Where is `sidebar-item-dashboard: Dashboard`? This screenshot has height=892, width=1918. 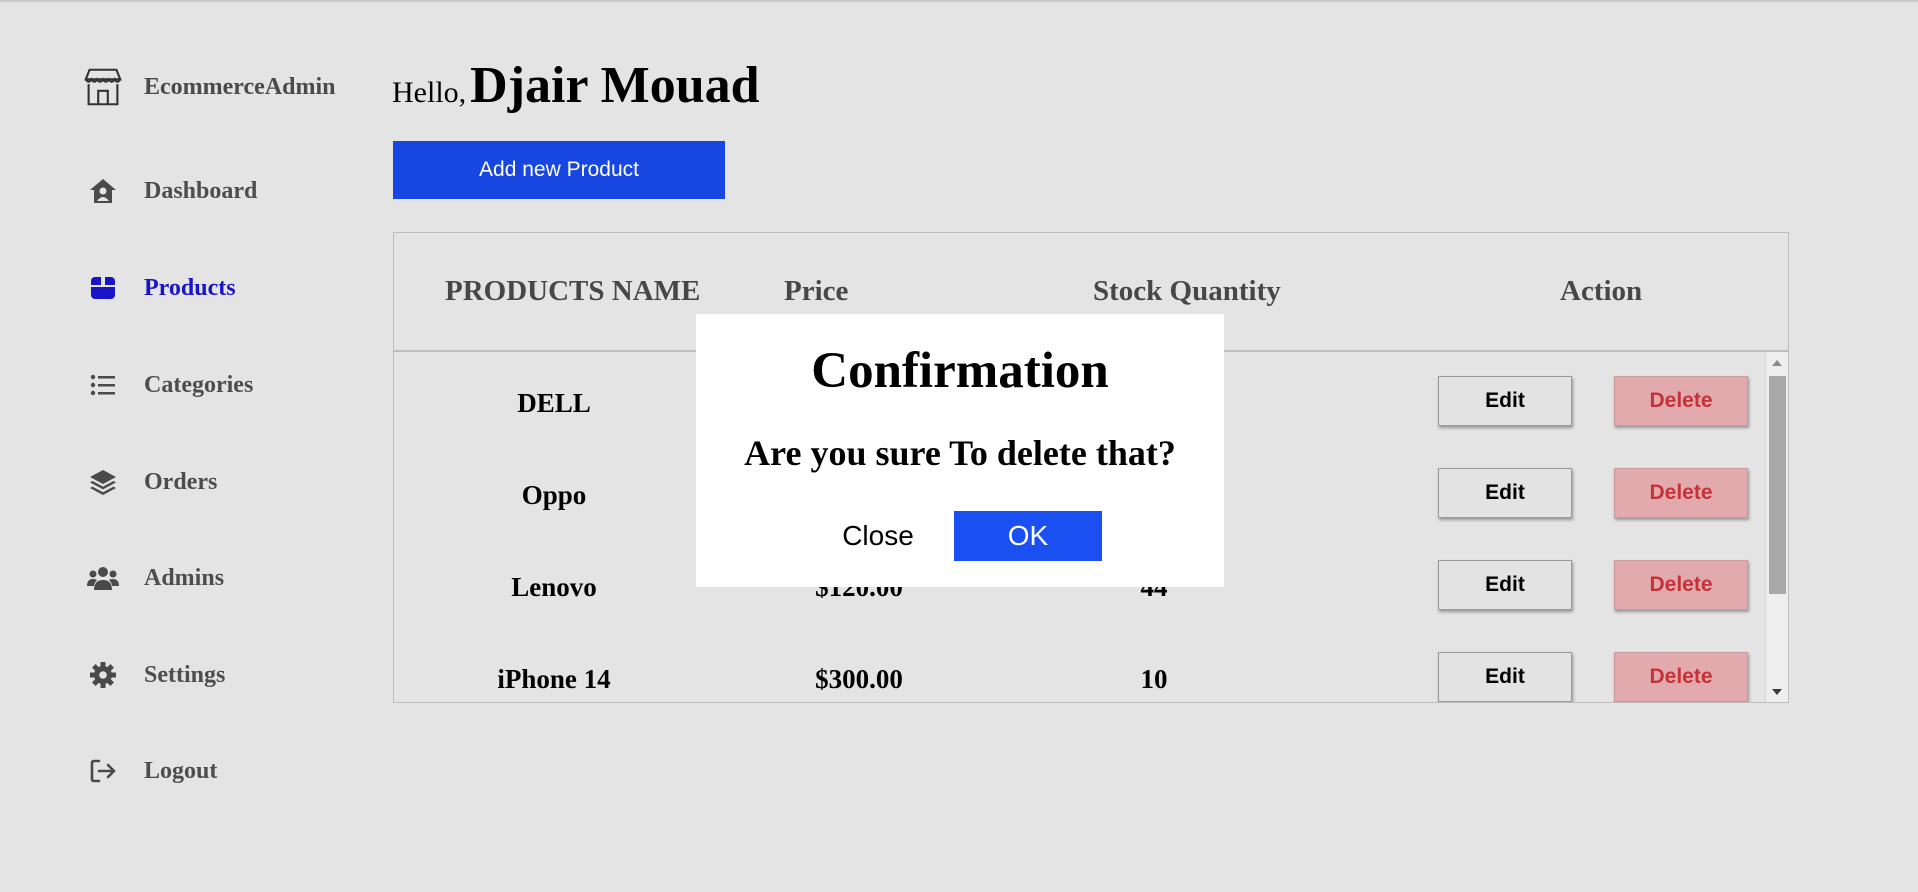 sidebar-item-dashboard: Dashboard is located at coordinates (171, 191).